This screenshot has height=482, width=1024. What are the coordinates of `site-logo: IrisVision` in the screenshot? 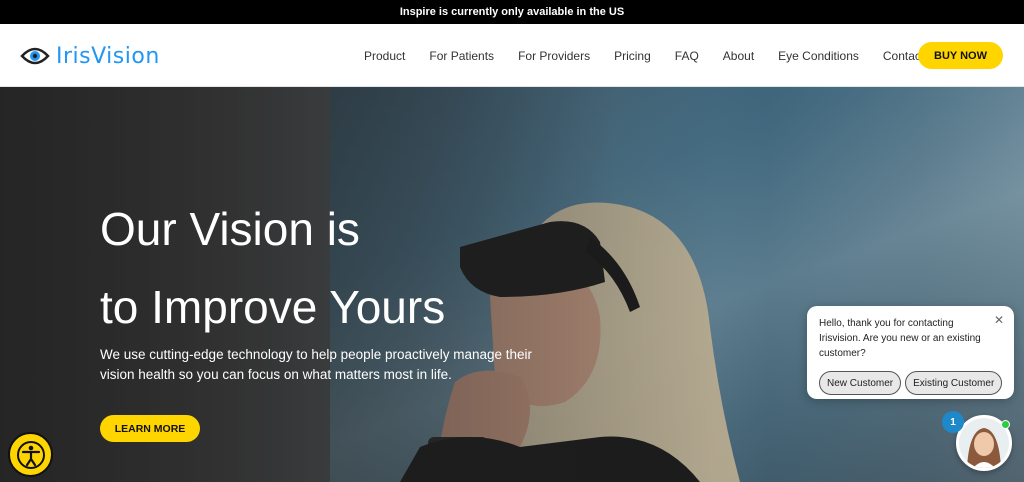 It's located at (90, 56).